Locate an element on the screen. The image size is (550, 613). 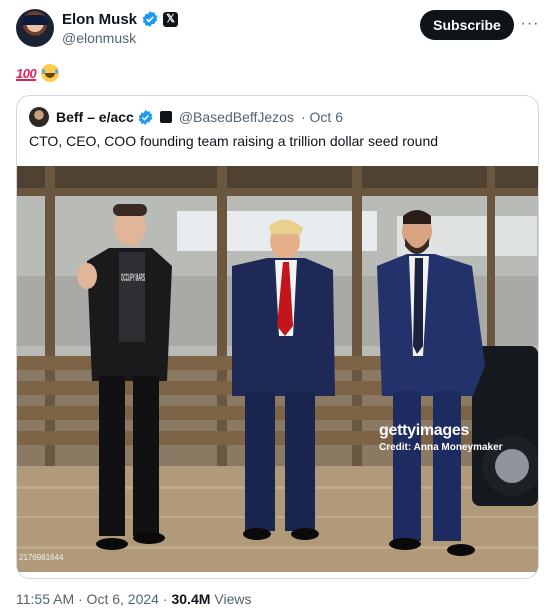
verified-badge-icon is located at coordinates (150, 19).